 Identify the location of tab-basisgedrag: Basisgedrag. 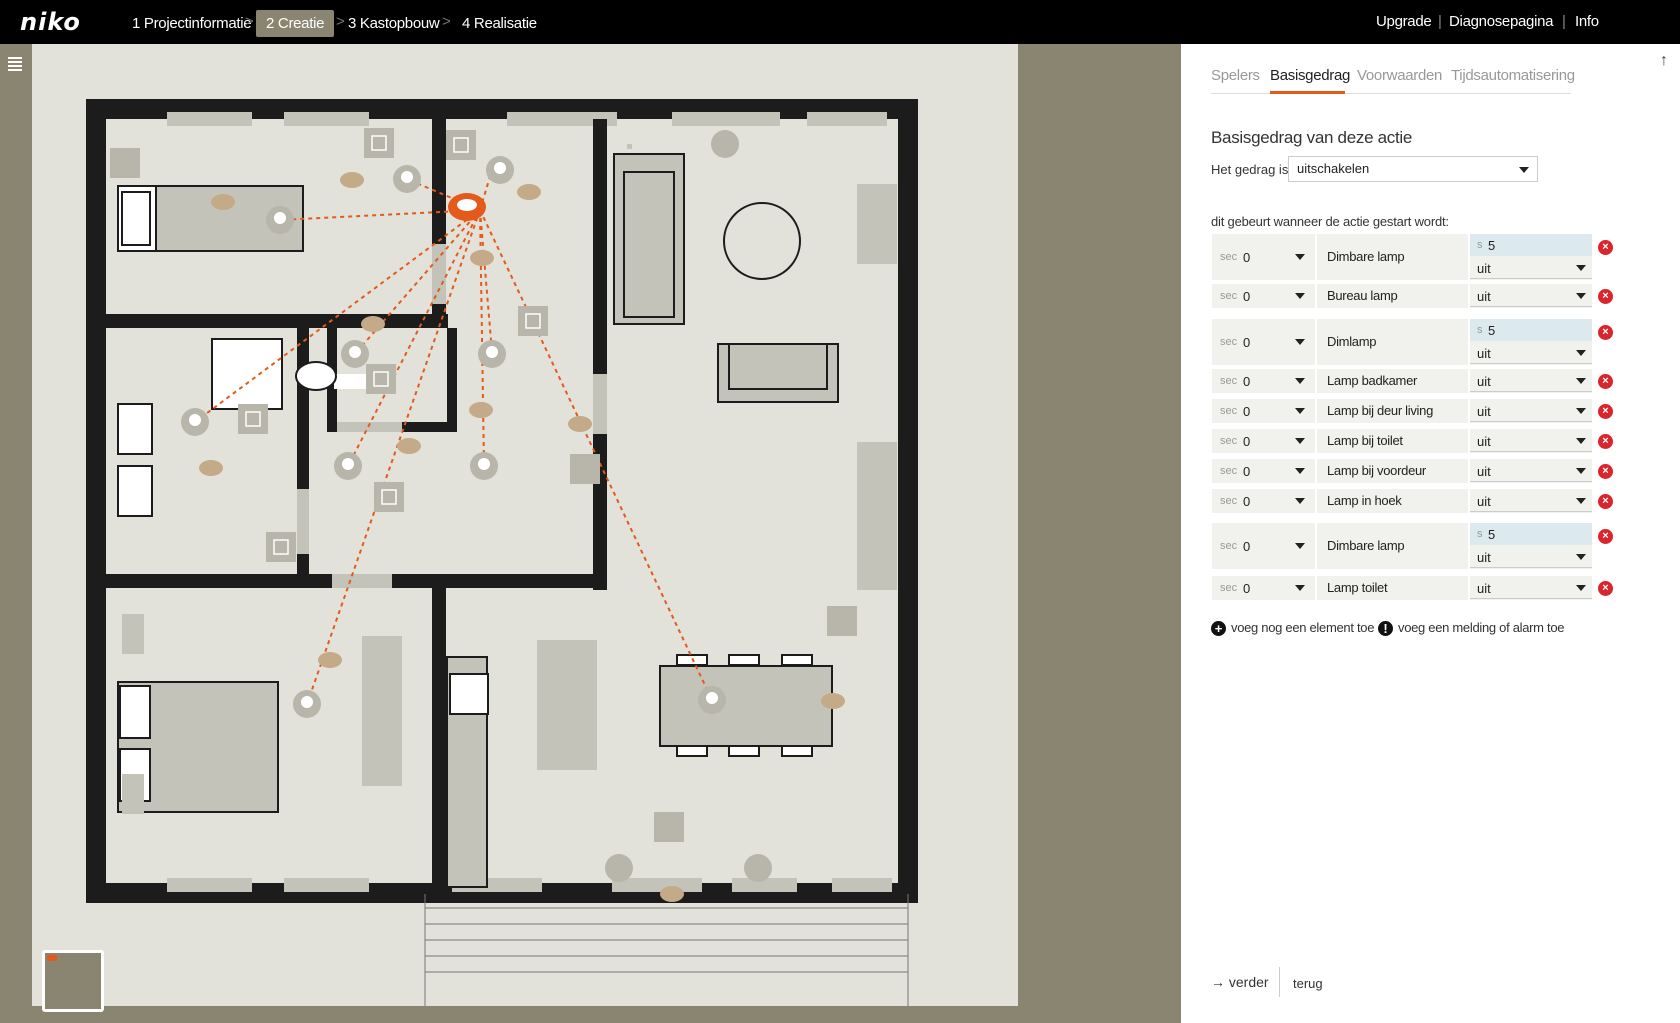
(1310, 75).